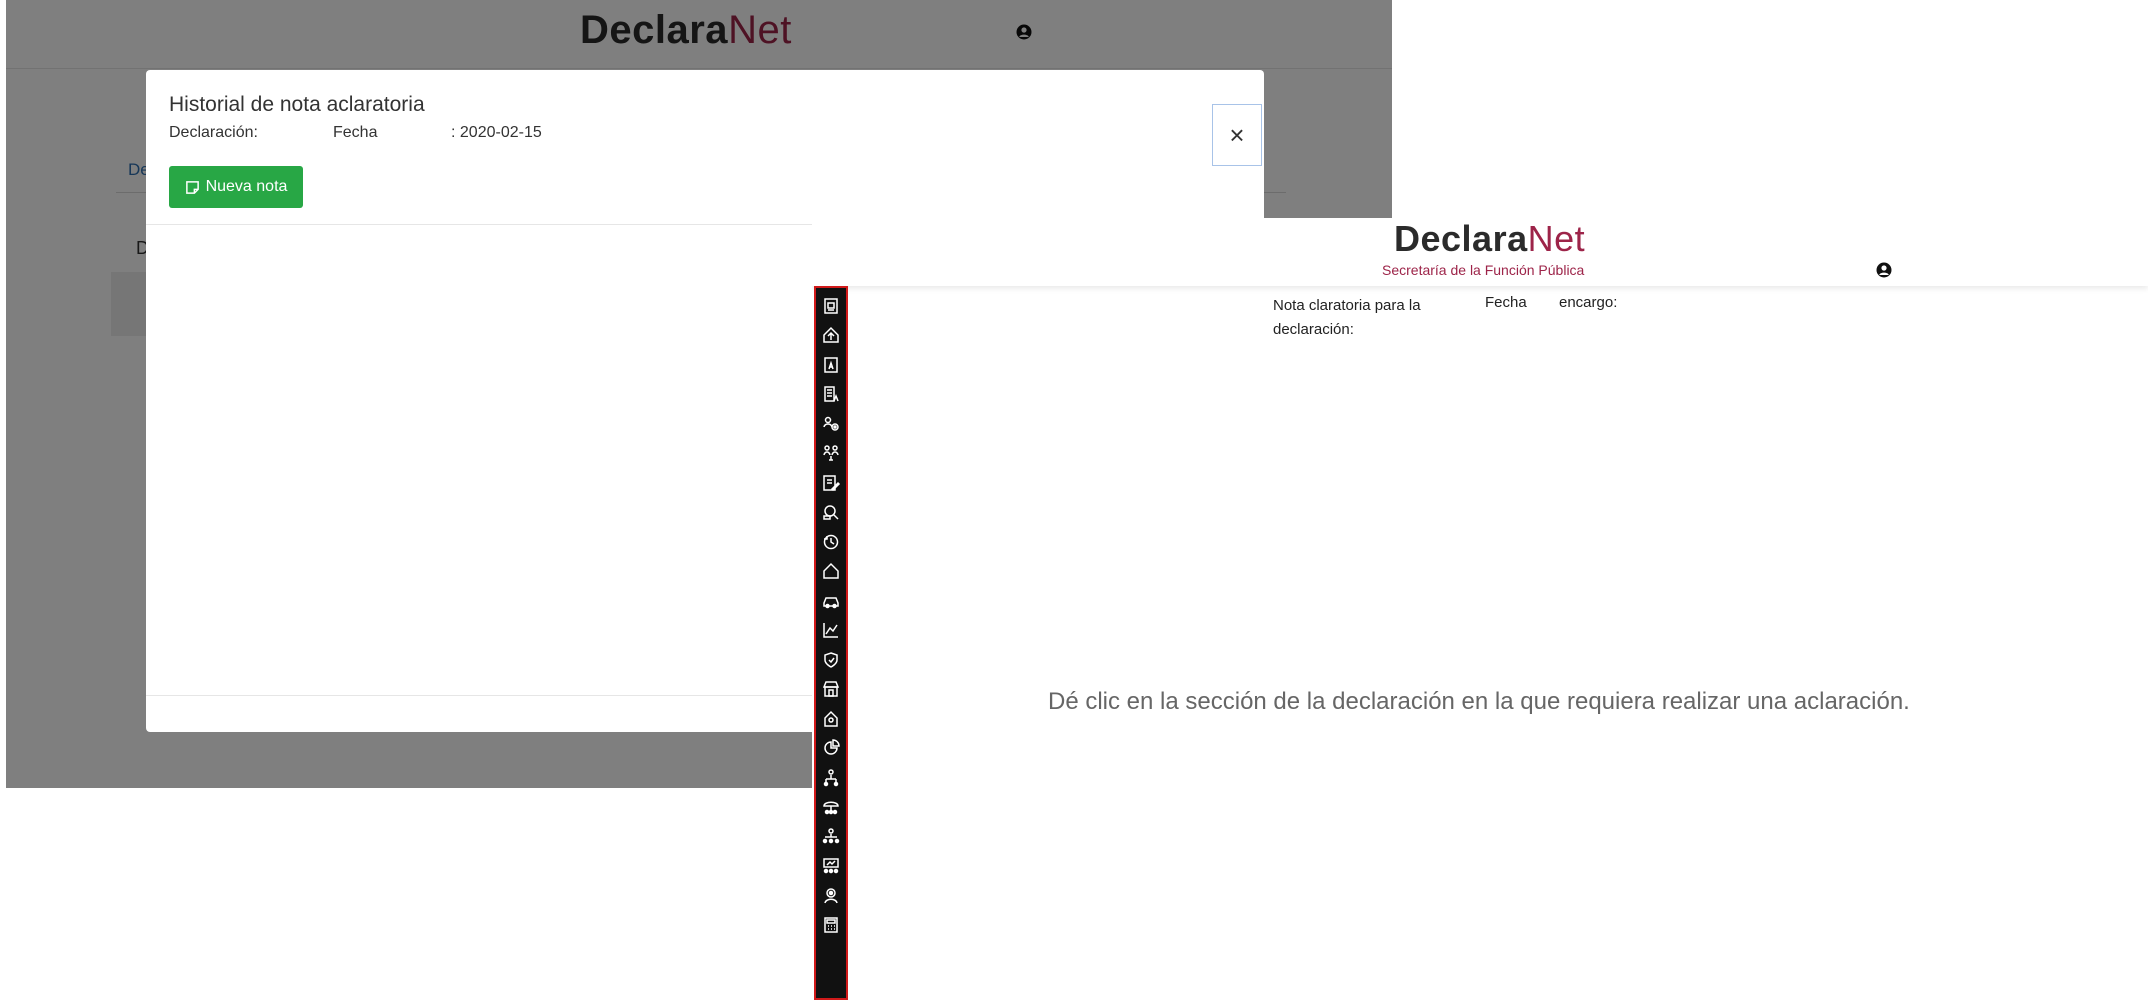 This screenshot has width=2148, height=1000. What do you see at coordinates (1884, 270) in the screenshot?
I see `user-icon` at bounding box center [1884, 270].